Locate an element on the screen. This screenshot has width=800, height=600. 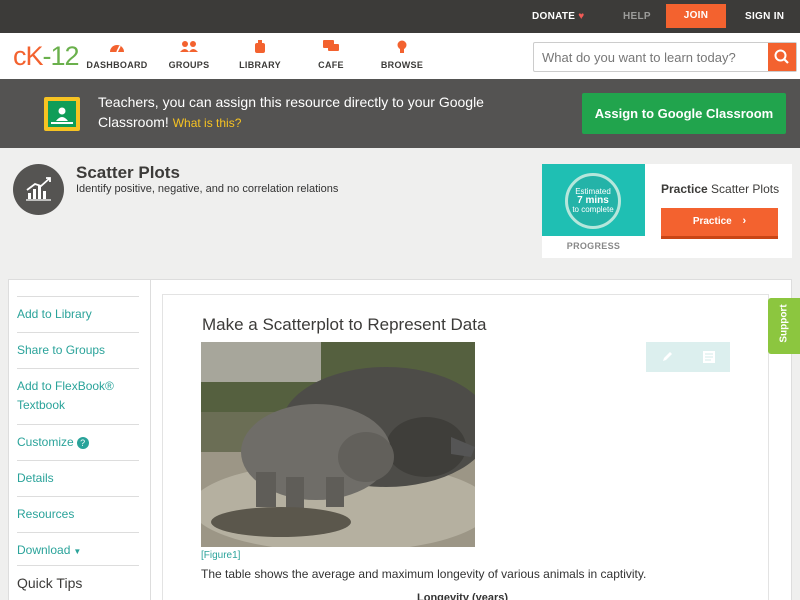
to-complete-label: to complete is located at coordinates (593, 209).